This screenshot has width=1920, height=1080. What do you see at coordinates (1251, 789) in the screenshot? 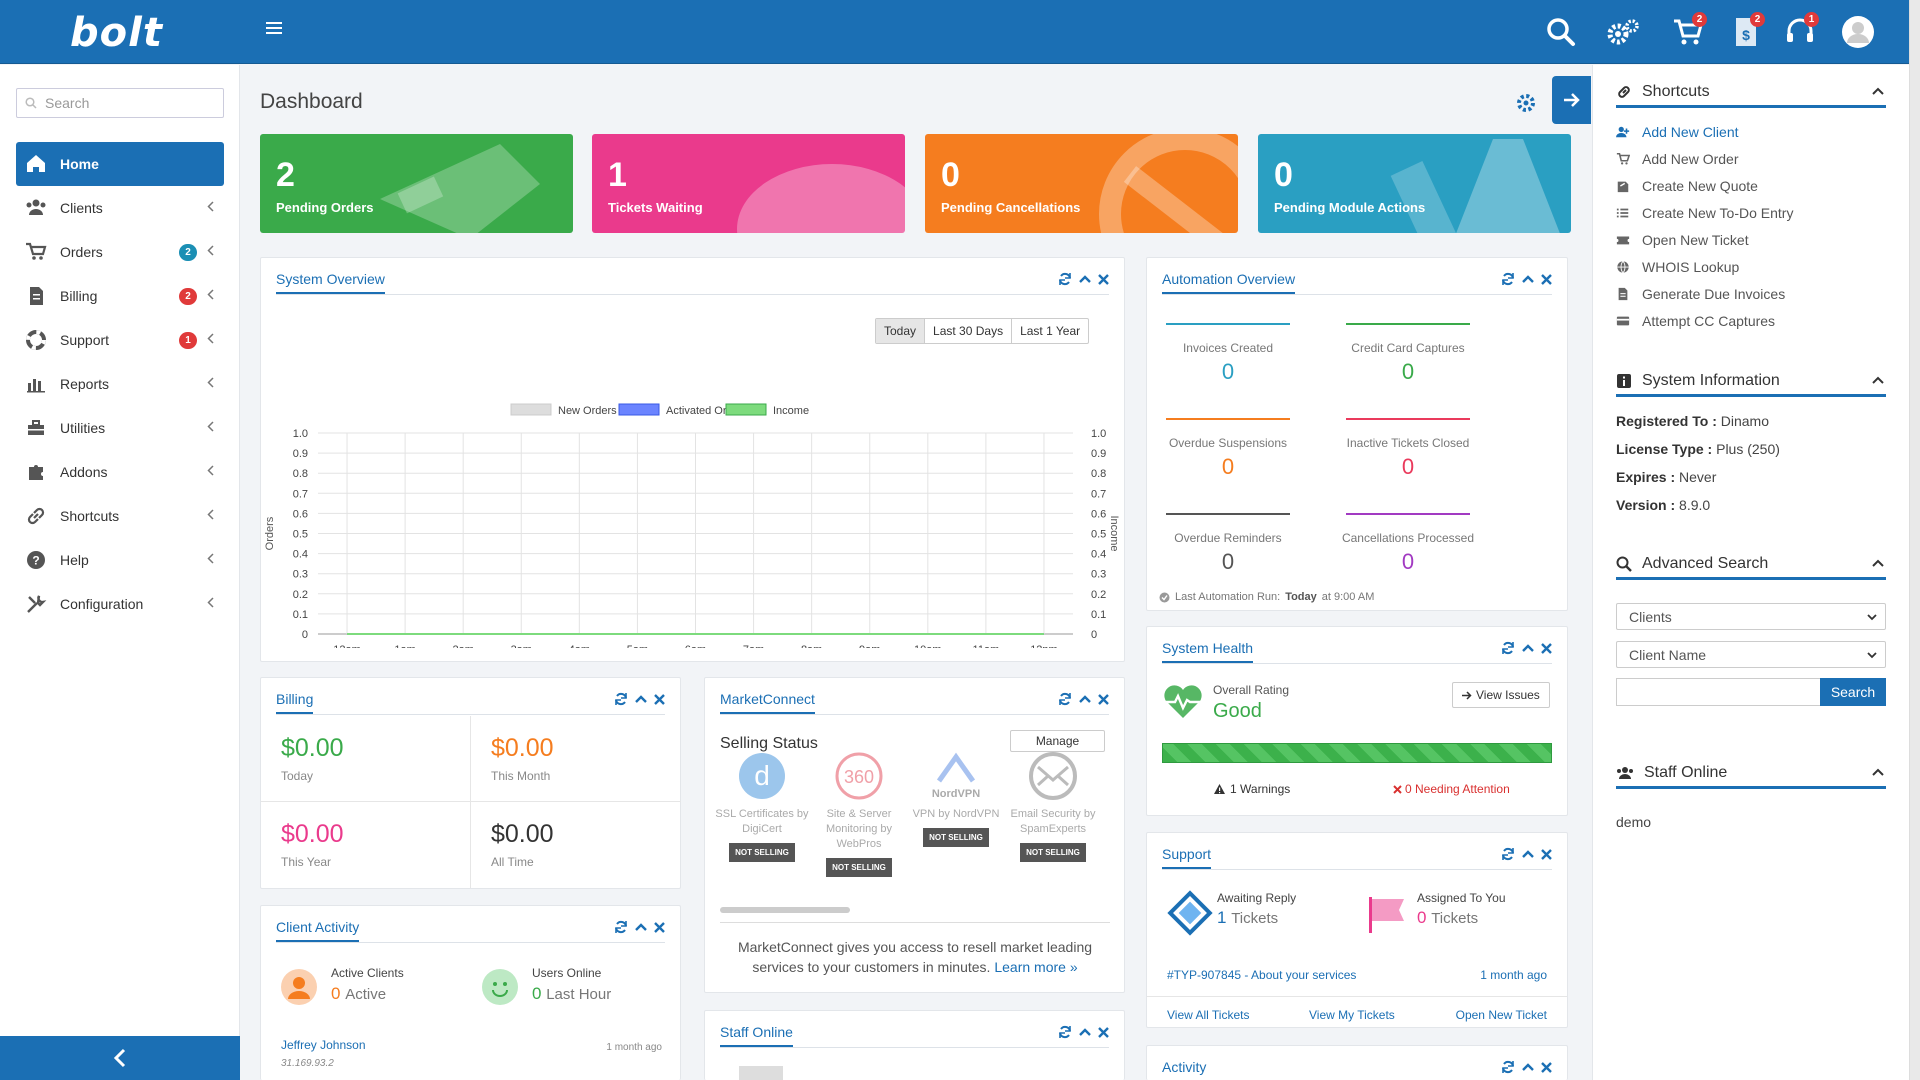
I see `warnings-count: 1 Warnings` at bounding box center [1251, 789].